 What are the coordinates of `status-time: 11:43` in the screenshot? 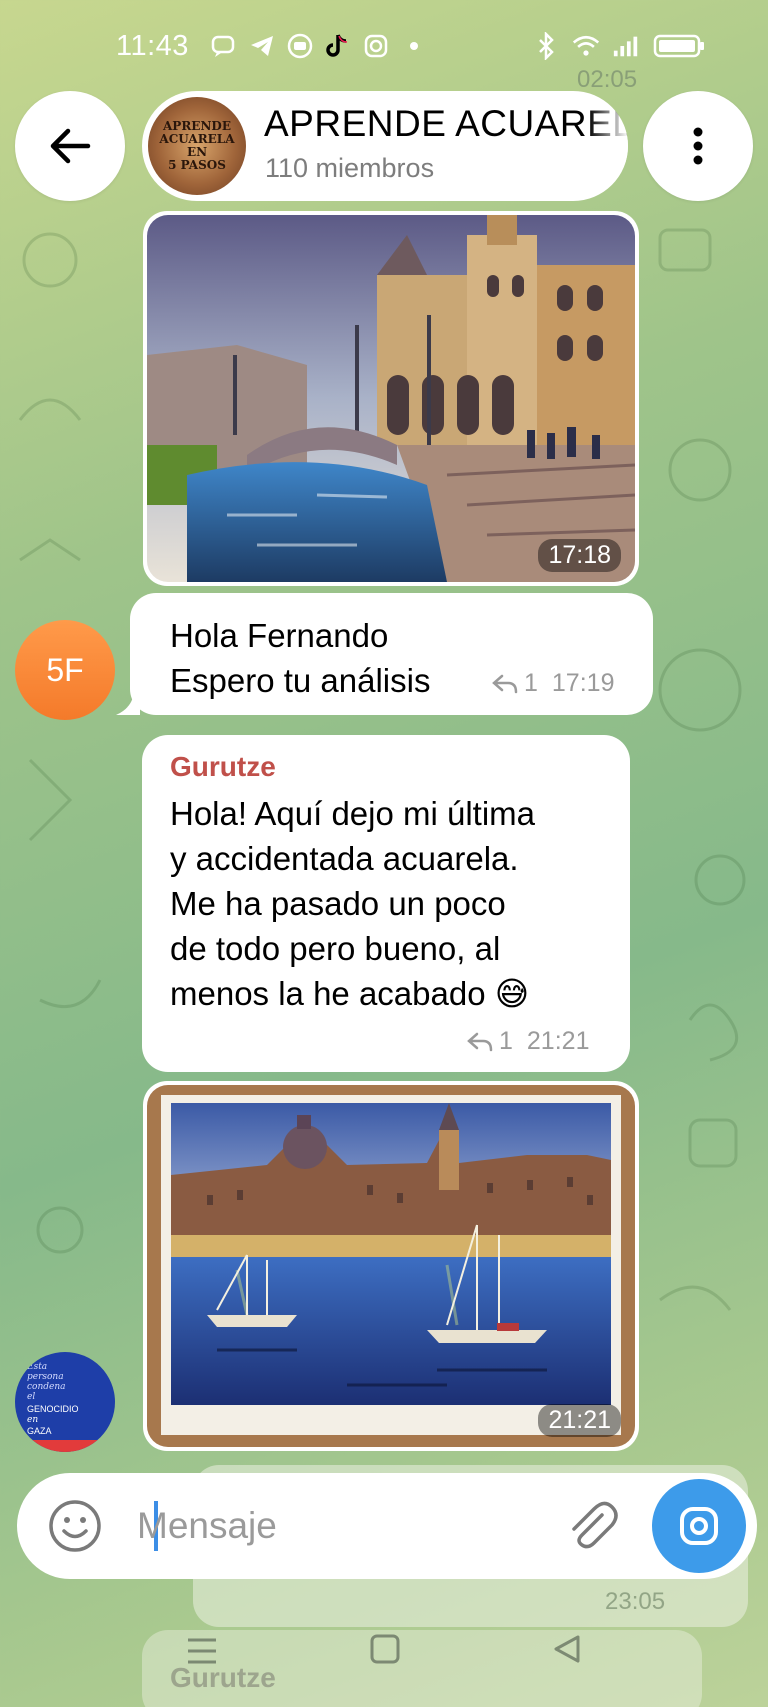 It's located at (152, 46).